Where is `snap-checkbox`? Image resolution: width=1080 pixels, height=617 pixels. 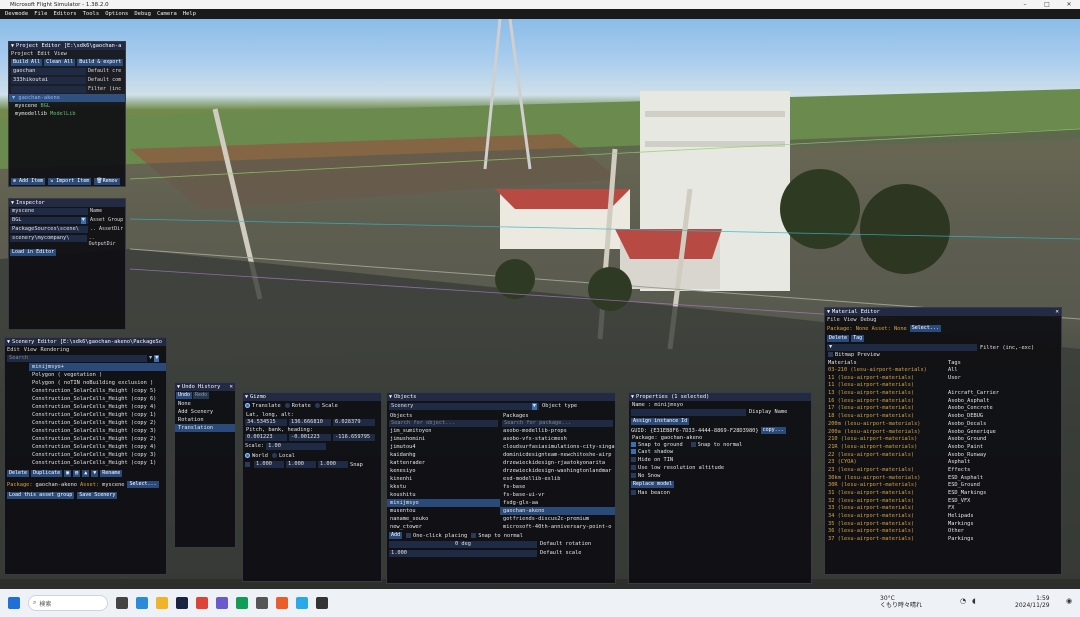 snap-checkbox is located at coordinates (247, 464).